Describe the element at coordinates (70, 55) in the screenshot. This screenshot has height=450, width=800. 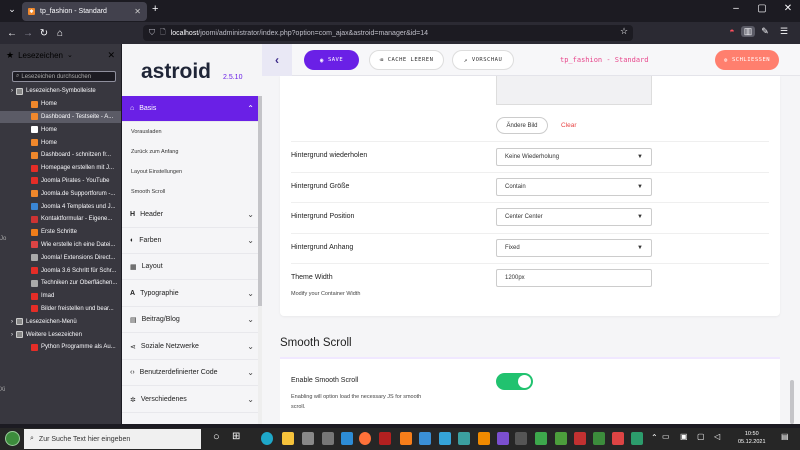
I see `chevron-down-icon: ⌄` at that location.